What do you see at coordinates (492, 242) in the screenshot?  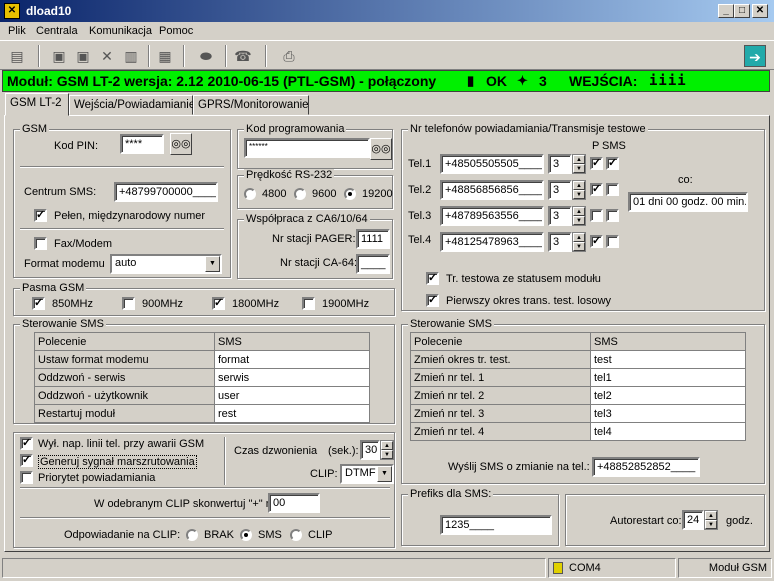 I see `tel4-input: +48125478963____` at bounding box center [492, 242].